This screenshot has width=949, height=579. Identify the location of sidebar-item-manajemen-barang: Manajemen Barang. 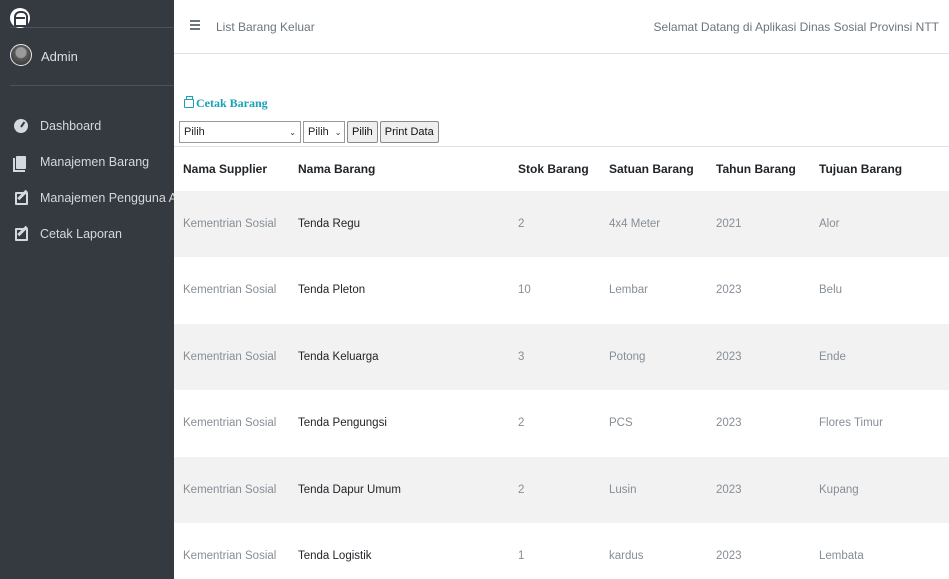
(87, 162).